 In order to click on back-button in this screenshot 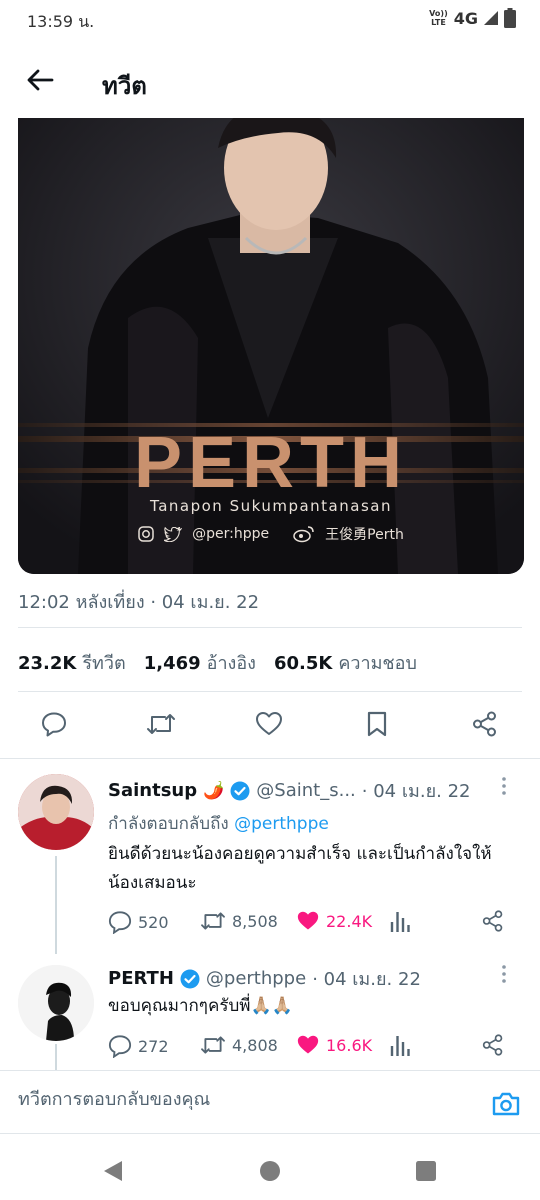, I will do `click(40, 80)`.